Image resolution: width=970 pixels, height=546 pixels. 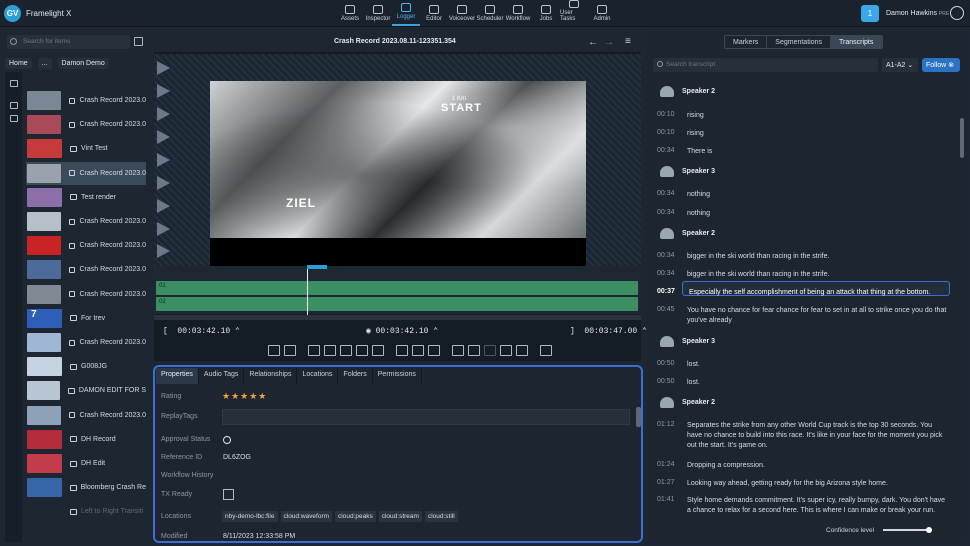 What do you see at coordinates (86, 511) in the screenshot?
I see `list-item: Left to Right Transiti` at bounding box center [86, 511].